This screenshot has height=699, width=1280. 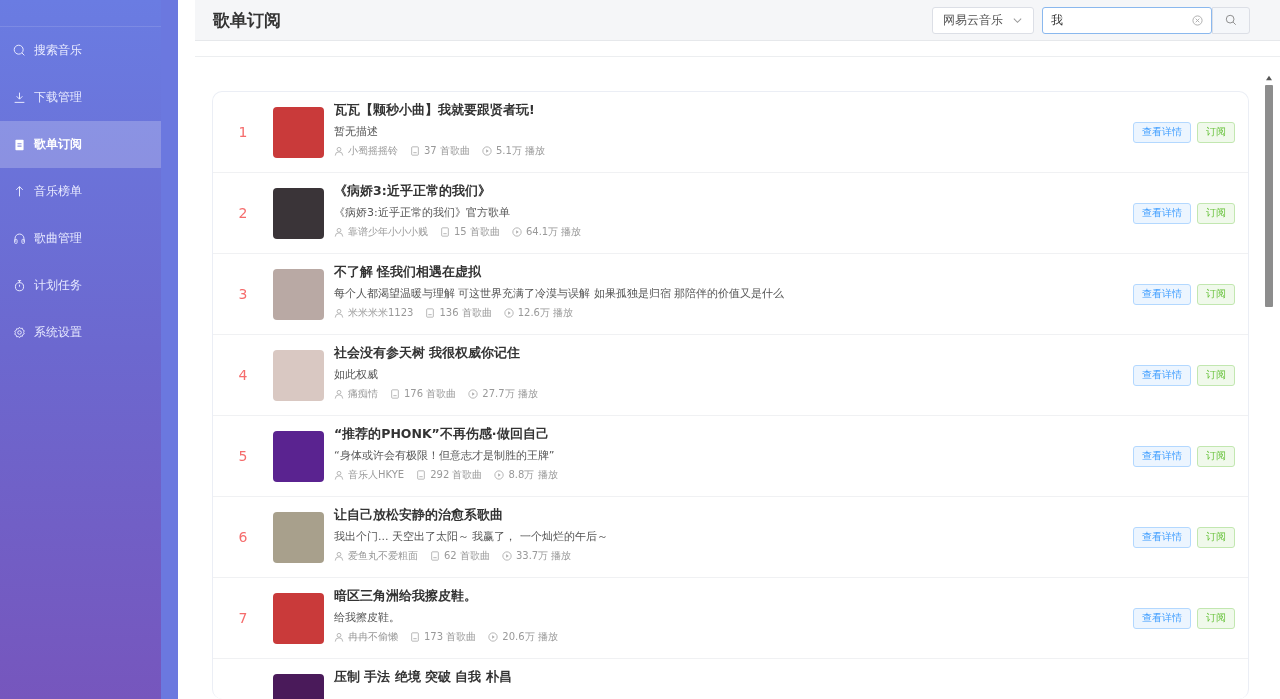 I want to click on sidebar-item: 音乐榜单, so click(x=80, y=191).